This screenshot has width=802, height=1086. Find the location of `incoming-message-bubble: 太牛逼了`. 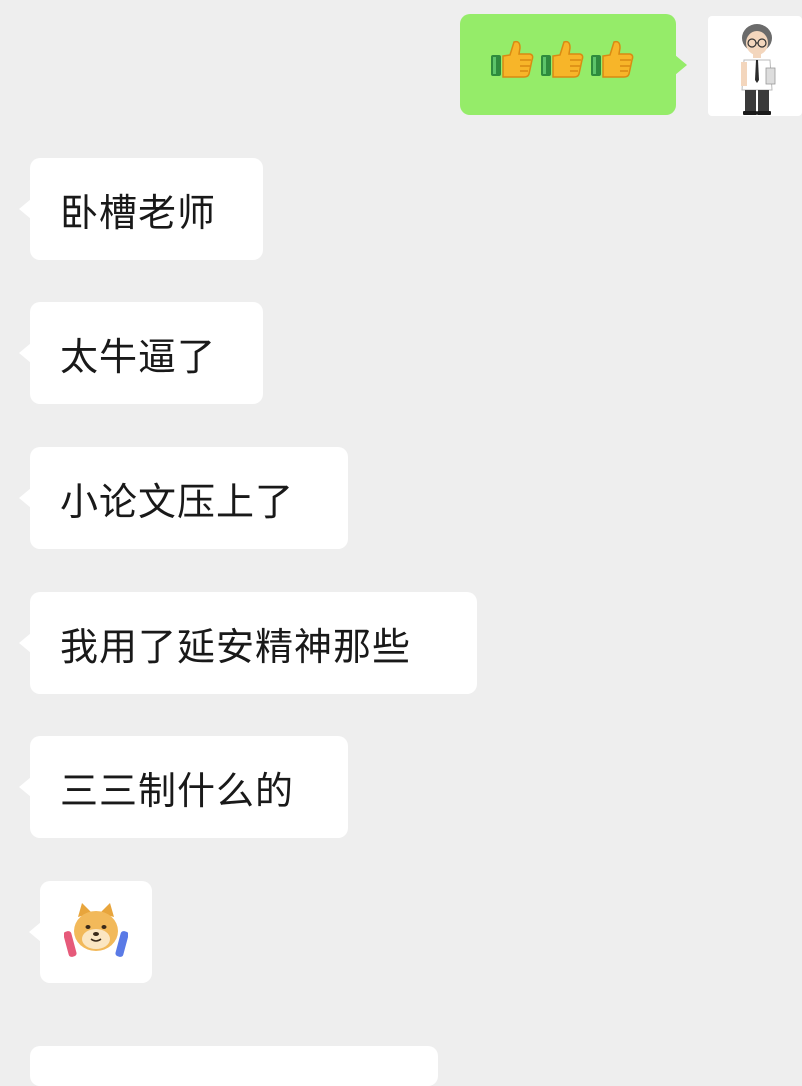

incoming-message-bubble: 太牛逼了 is located at coordinates (141, 353).